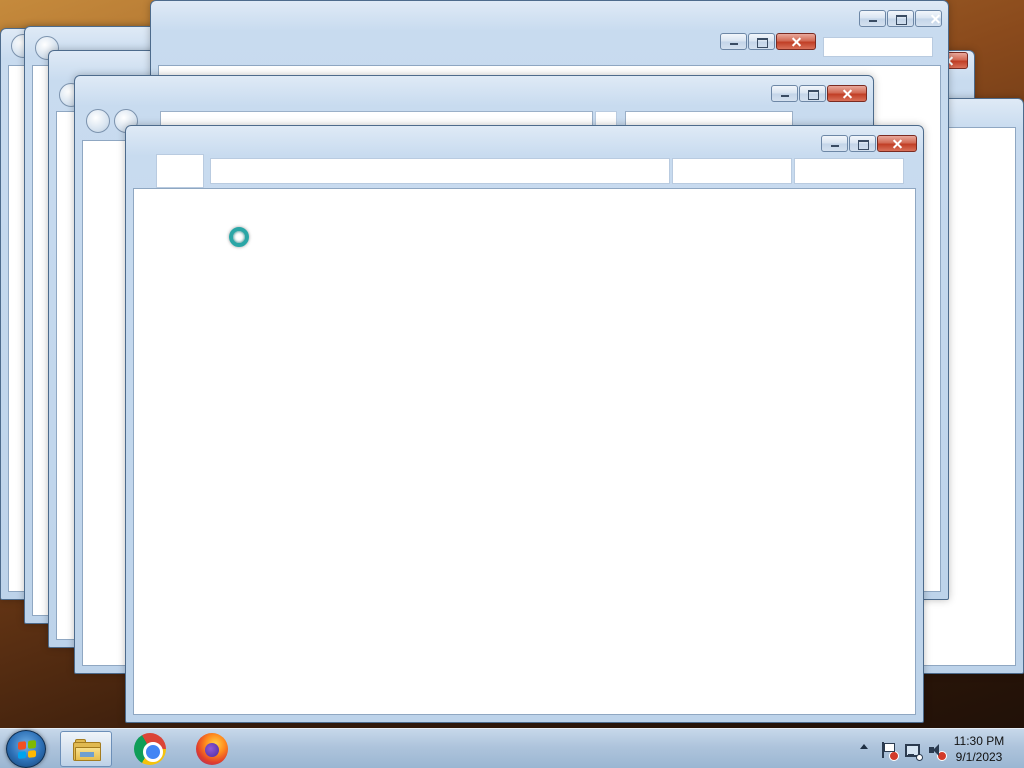 Image resolution: width=1024 pixels, height=768 pixels. What do you see at coordinates (440, 171) in the screenshot?
I see `address-bar` at bounding box center [440, 171].